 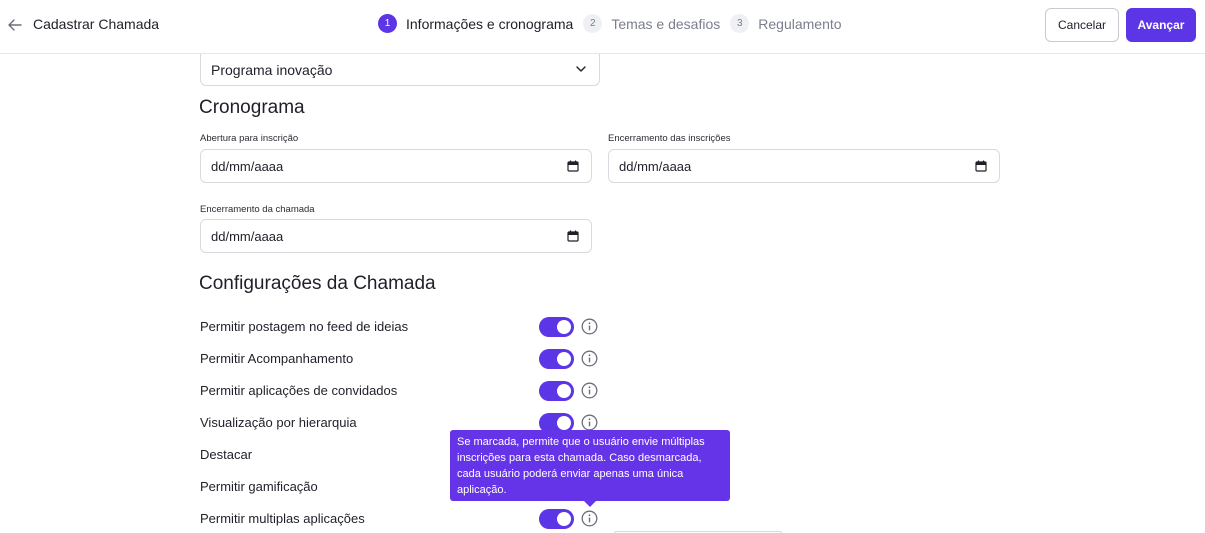 I want to click on arrow-left-icon, so click(x=15, y=25).